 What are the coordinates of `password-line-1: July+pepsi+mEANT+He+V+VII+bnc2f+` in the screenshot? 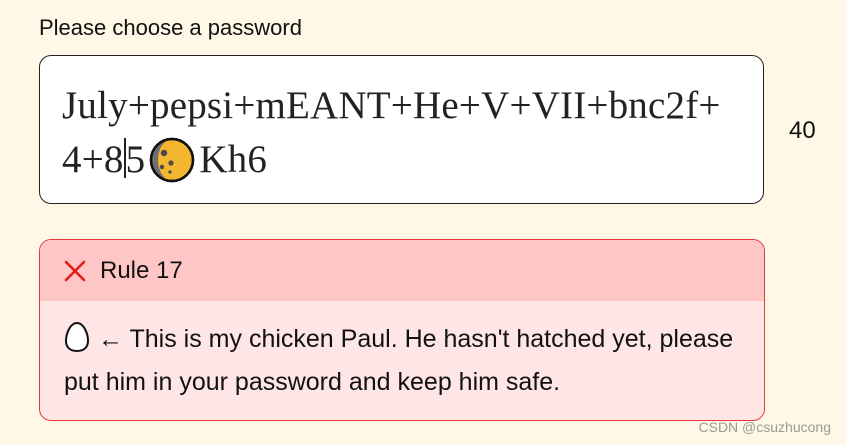 It's located at (391, 105).